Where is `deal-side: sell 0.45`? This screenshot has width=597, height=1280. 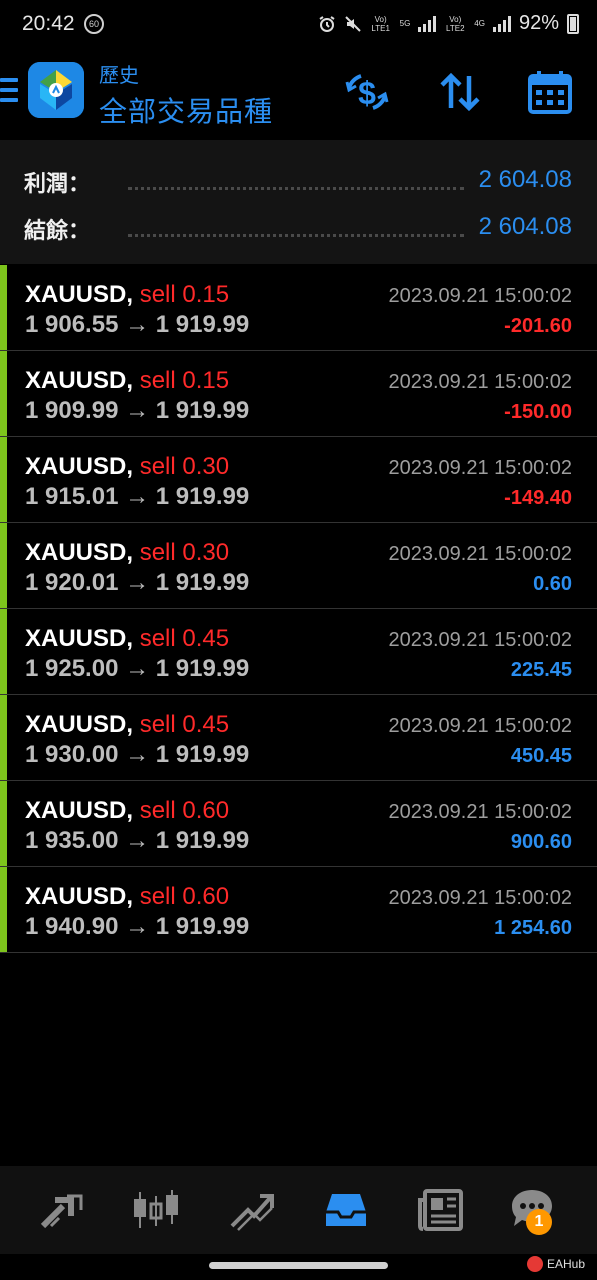
deal-side: sell 0.45 is located at coordinates (184, 638).